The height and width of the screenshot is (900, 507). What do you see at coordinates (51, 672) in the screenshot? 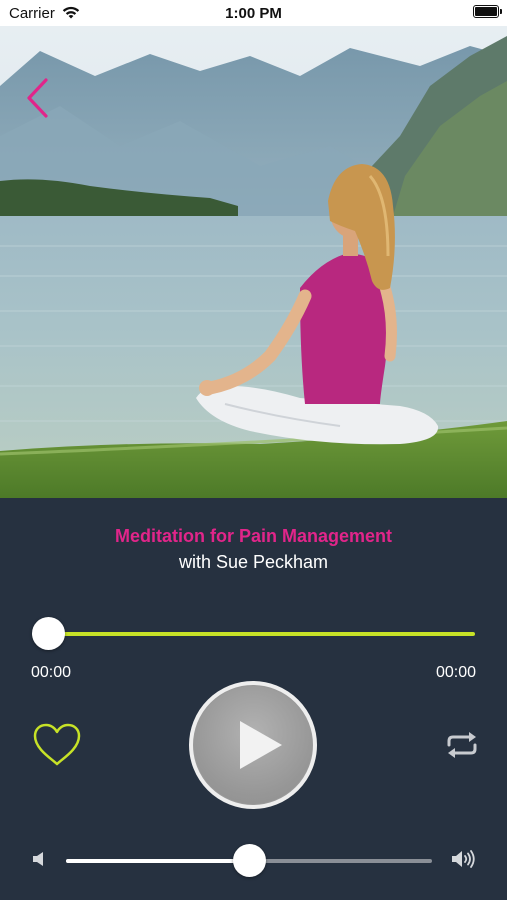
I see `elapsed-time: 00:00` at bounding box center [51, 672].